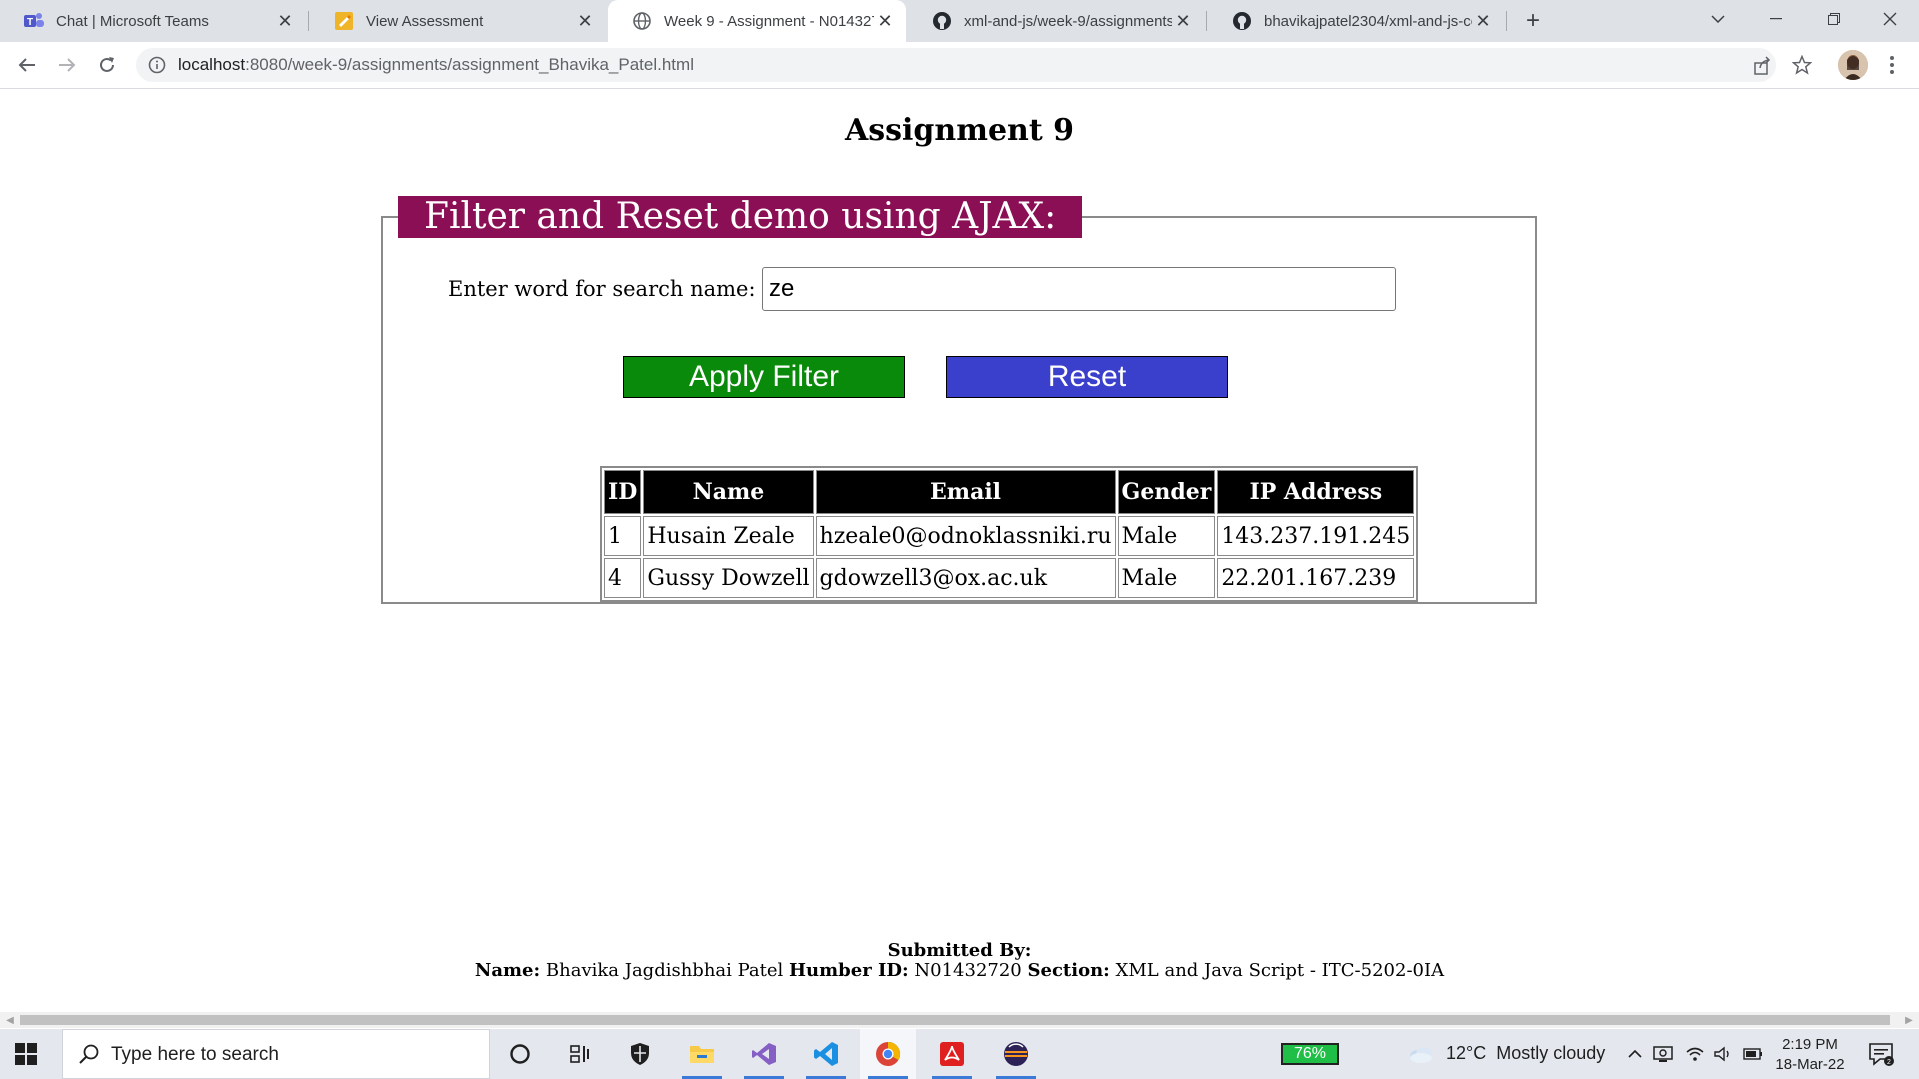  What do you see at coordinates (132, 21) in the screenshot?
I see `tab-title: Chat | Microsoft Teams` at bounding box center [132, 21].